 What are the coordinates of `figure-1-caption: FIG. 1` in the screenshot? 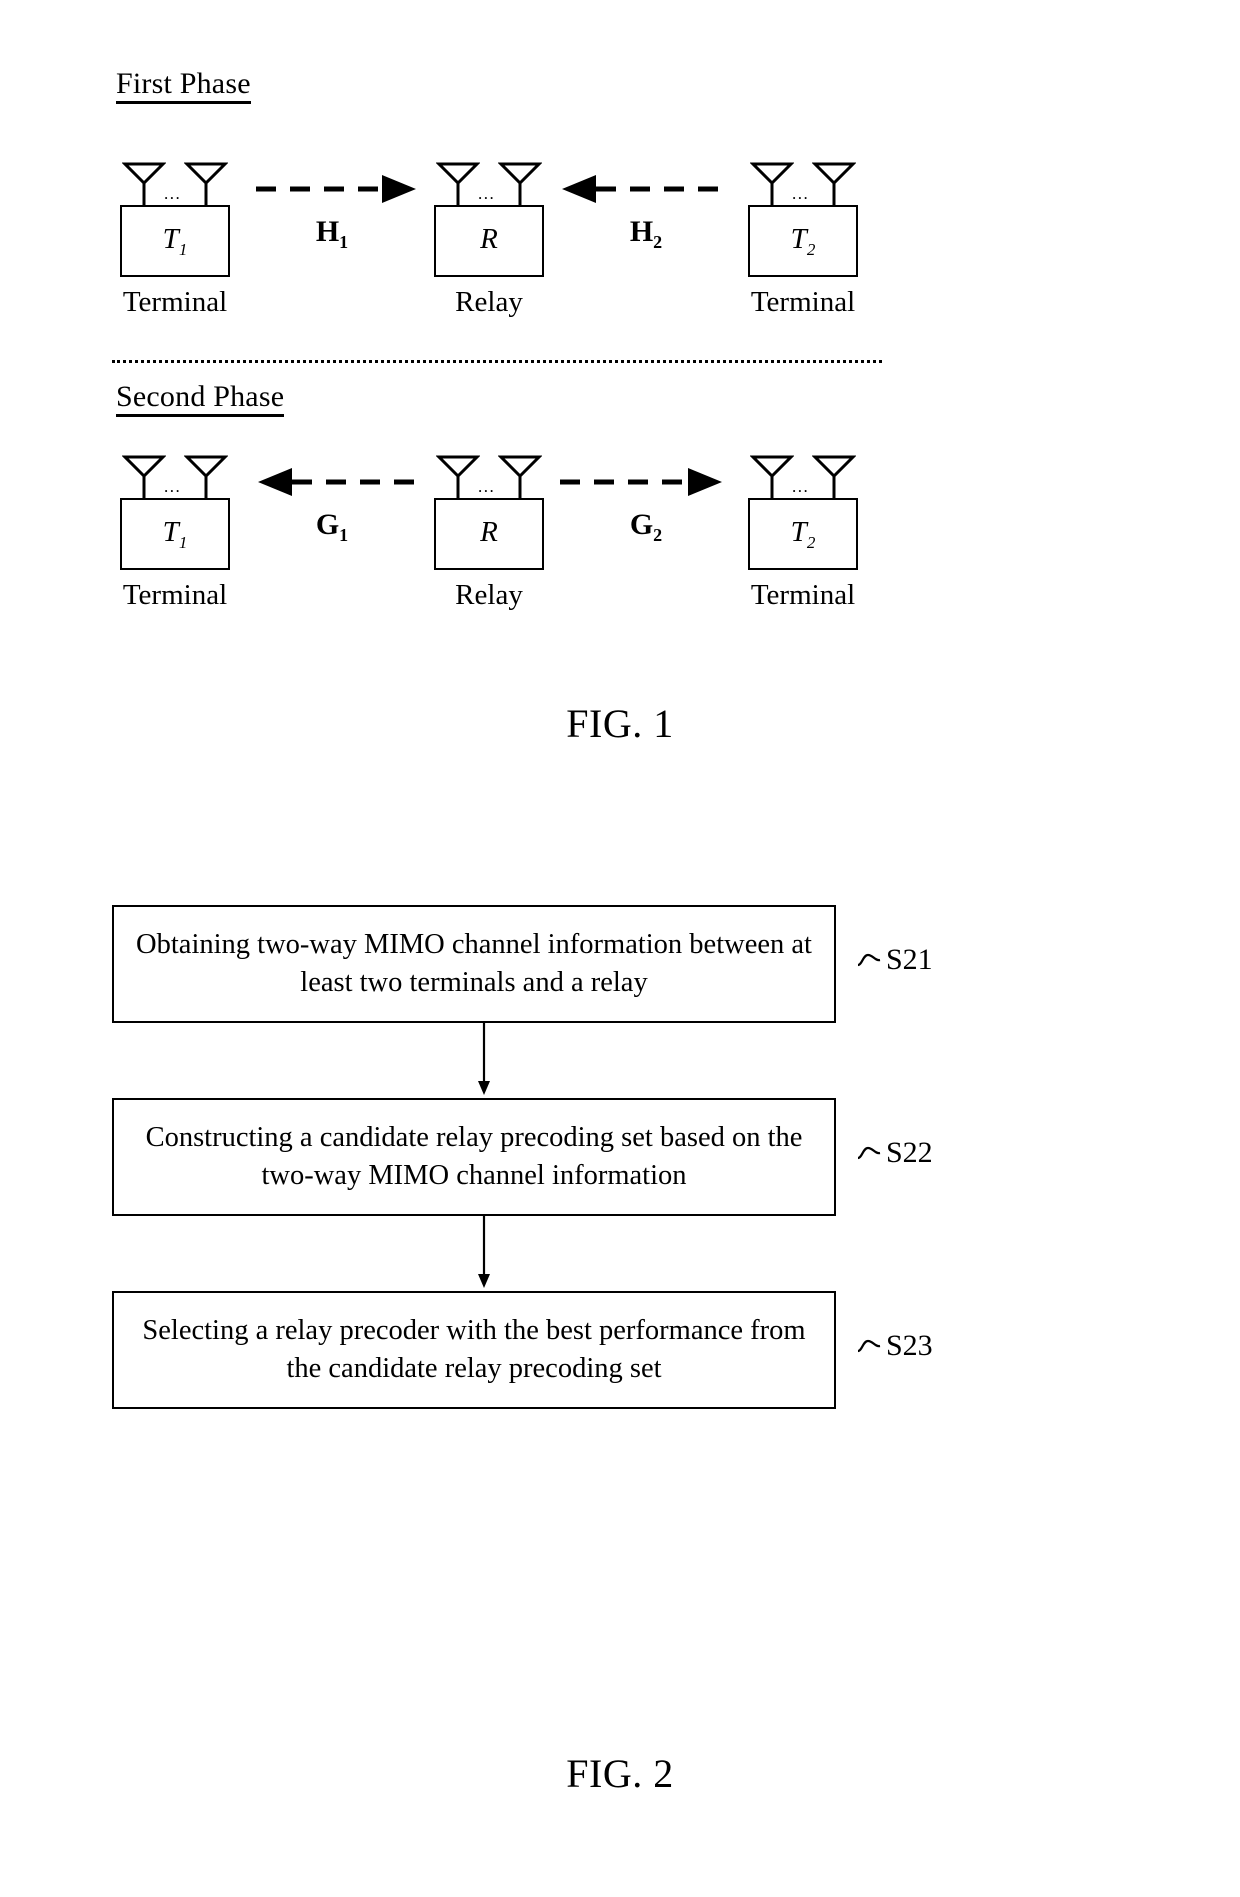 It's located at (620, 723).